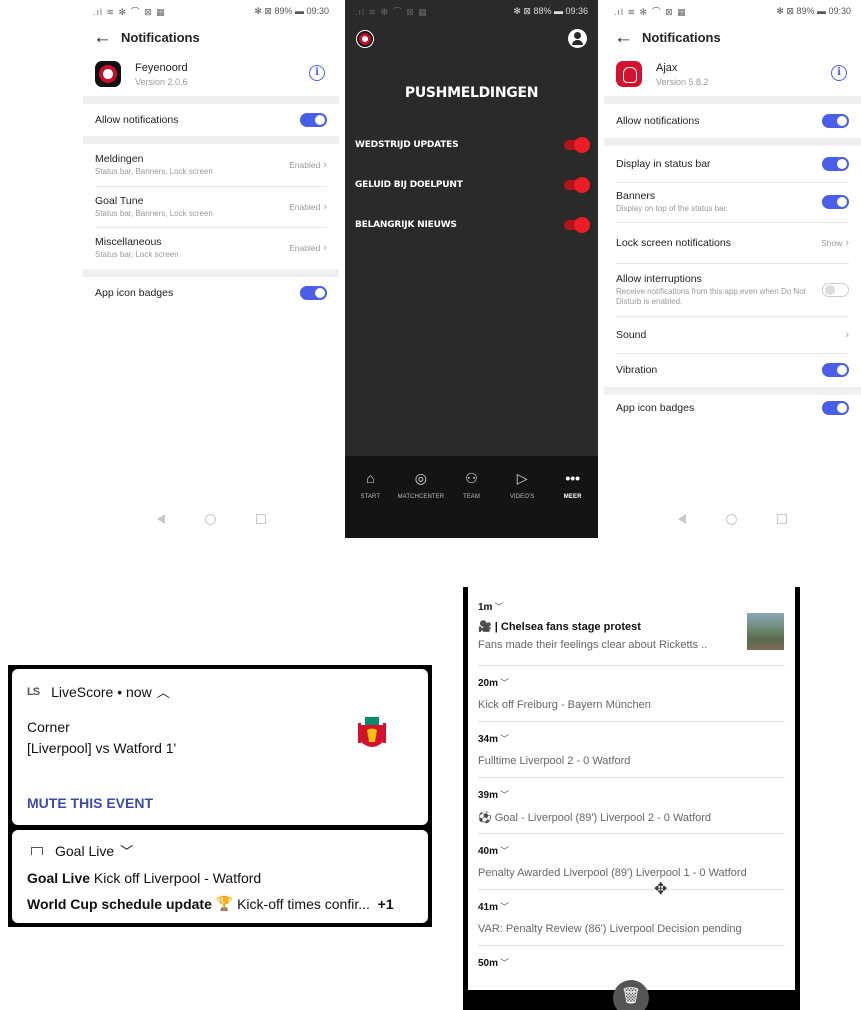 Image resolution: width=861 pixels, height=1010 pixels. Describe the element at coordinates (160, 37) in the screenshot. I see `page-title: Notifications` at that location.